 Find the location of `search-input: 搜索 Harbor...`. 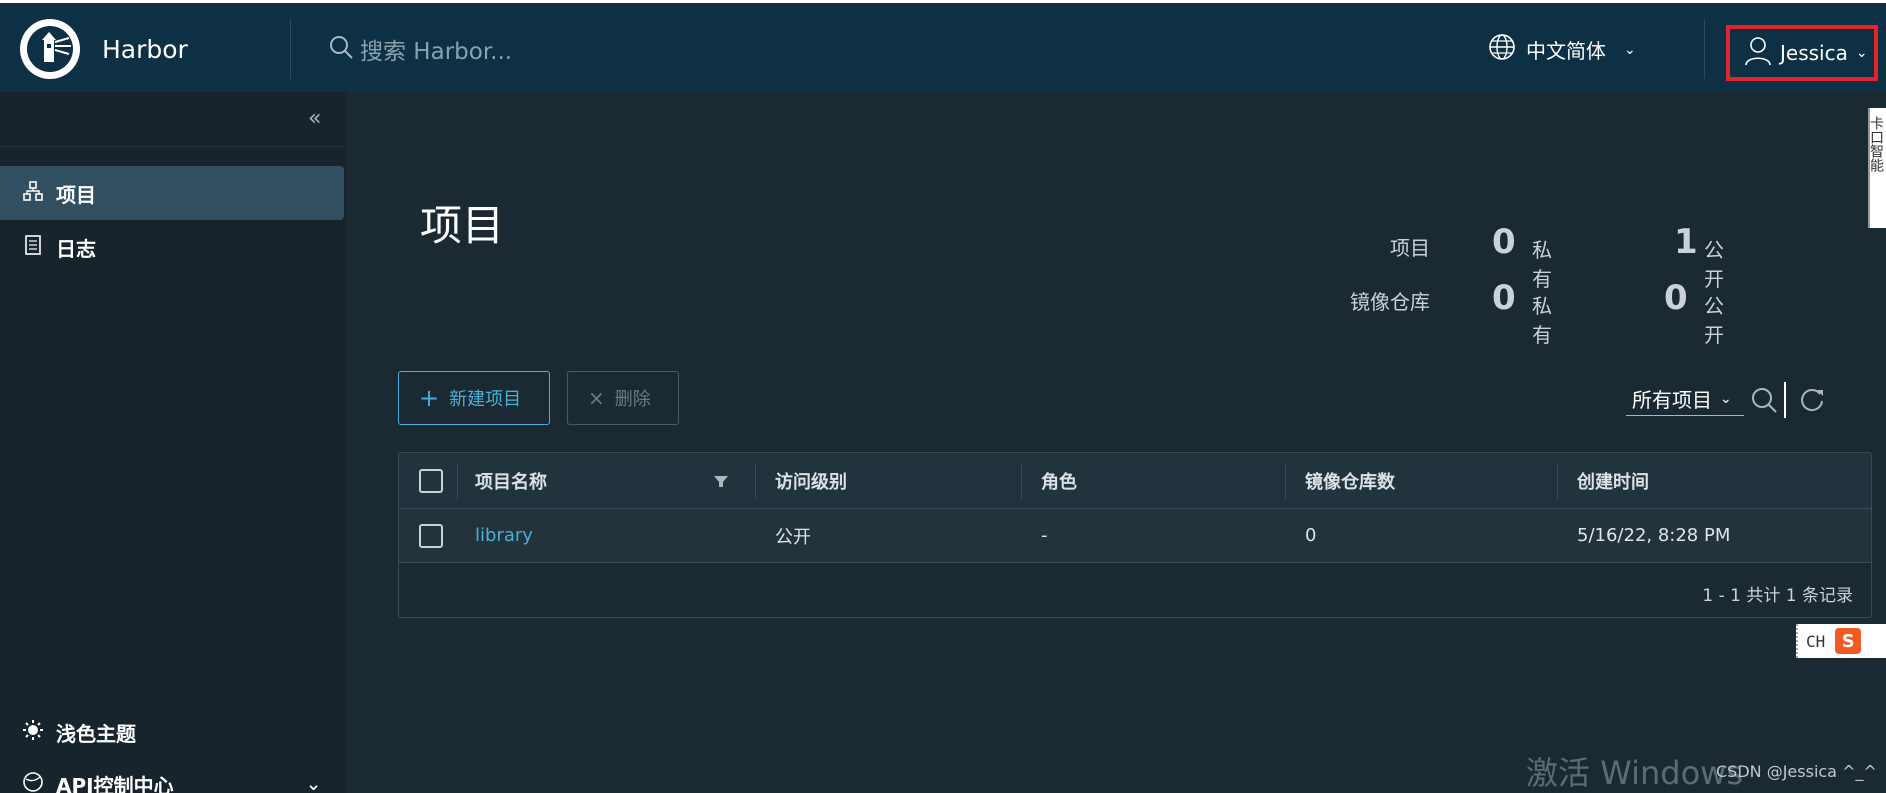

search-input: 搜索 Harbor... is located at coordinates (436, 49).